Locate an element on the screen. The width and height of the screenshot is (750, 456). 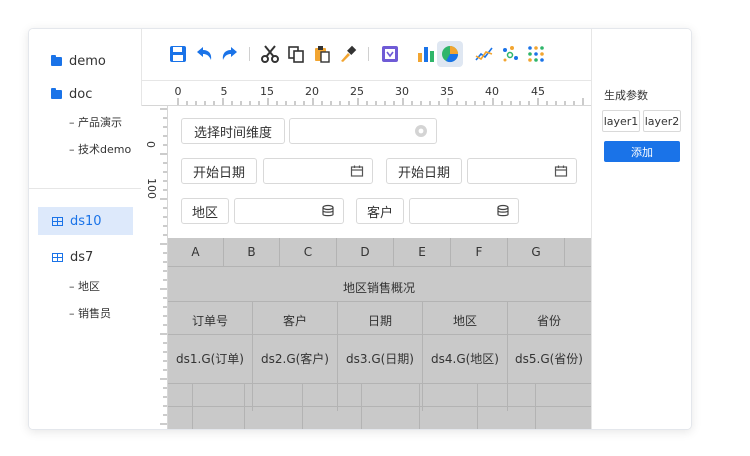
column-header-f: F is located at coordinates (479, 252).